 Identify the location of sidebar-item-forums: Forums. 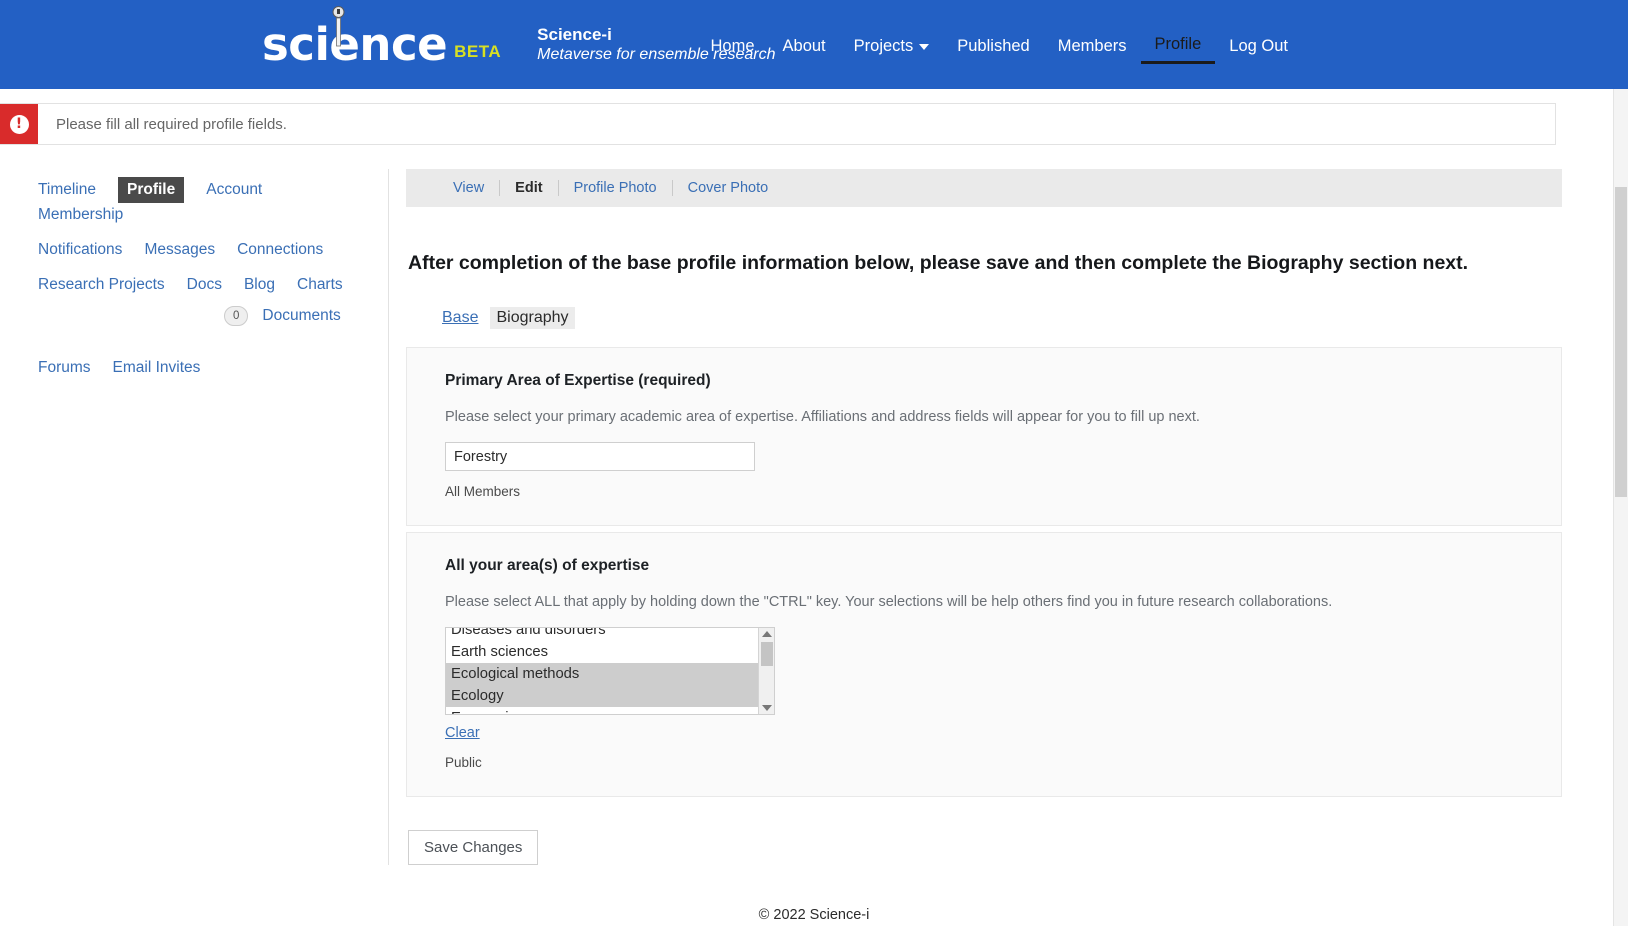
(64, 368).